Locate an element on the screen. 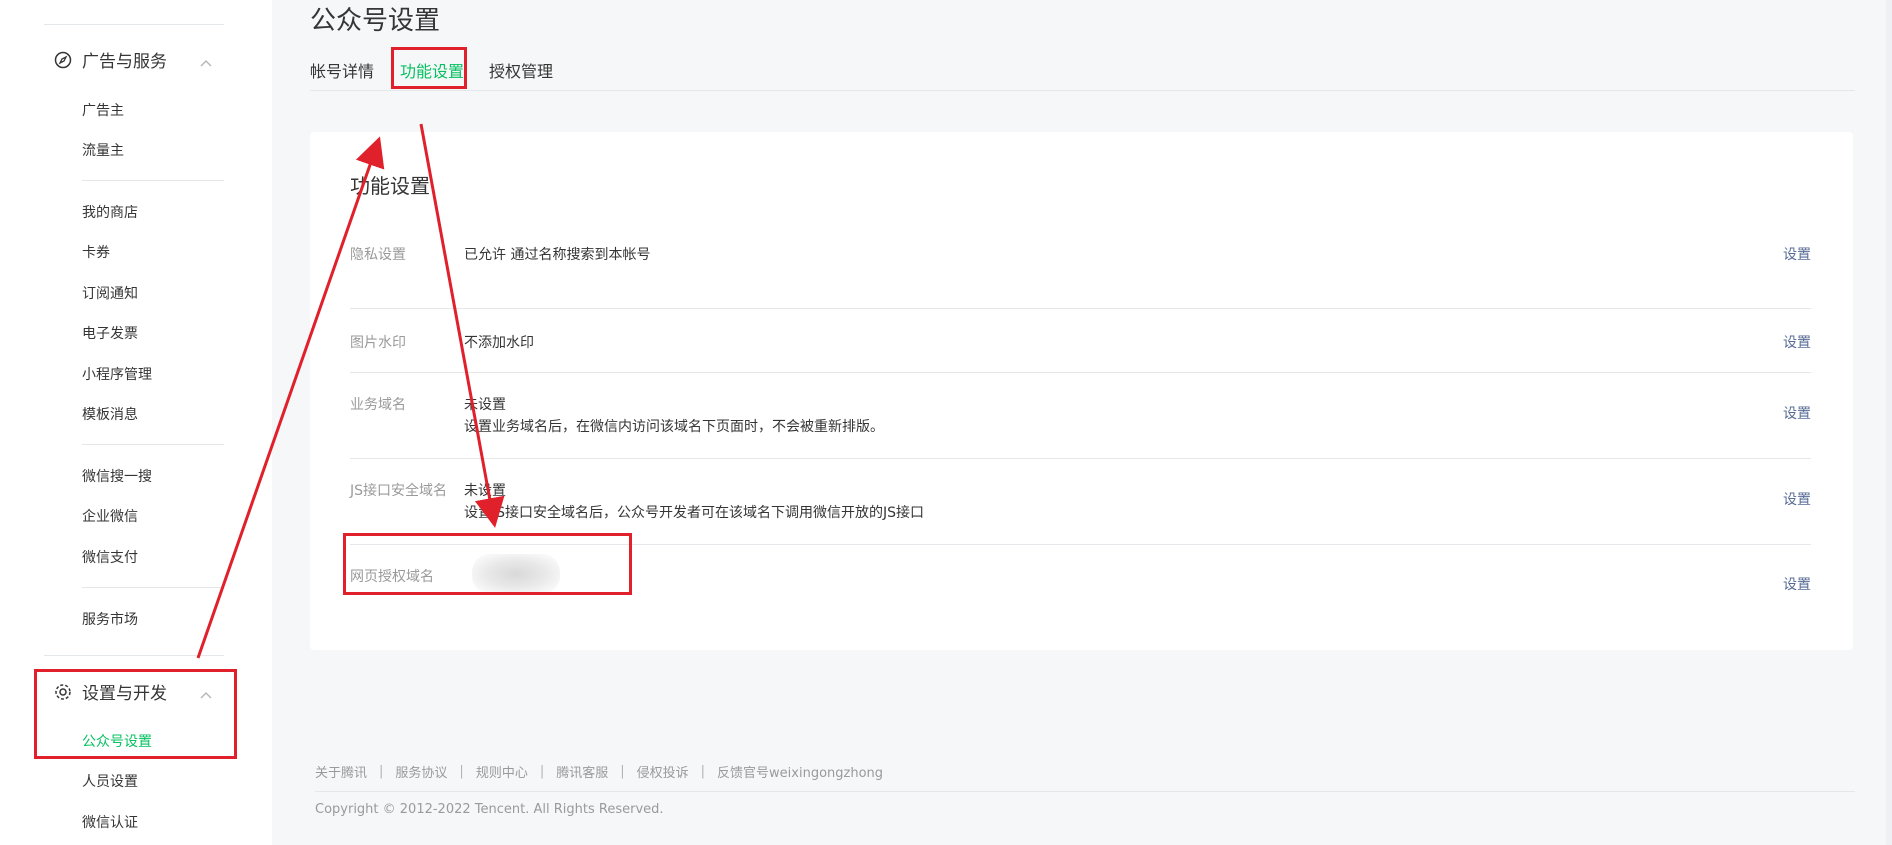 The height and width of the screenshot is (845, 1892). row-value: 不添加水印 is located at coordinates (499, 343).